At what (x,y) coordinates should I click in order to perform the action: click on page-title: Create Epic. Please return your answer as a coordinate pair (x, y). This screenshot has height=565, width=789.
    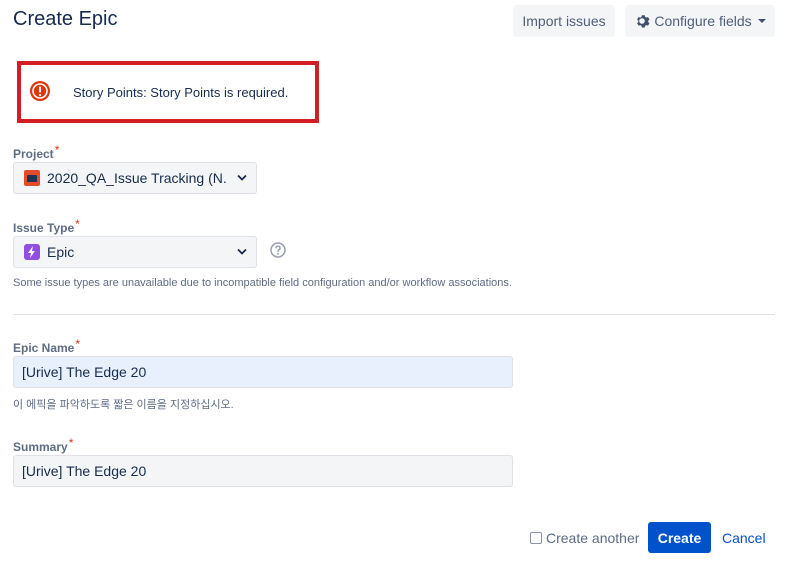
    Looking at the image, I should click on (65, 19).